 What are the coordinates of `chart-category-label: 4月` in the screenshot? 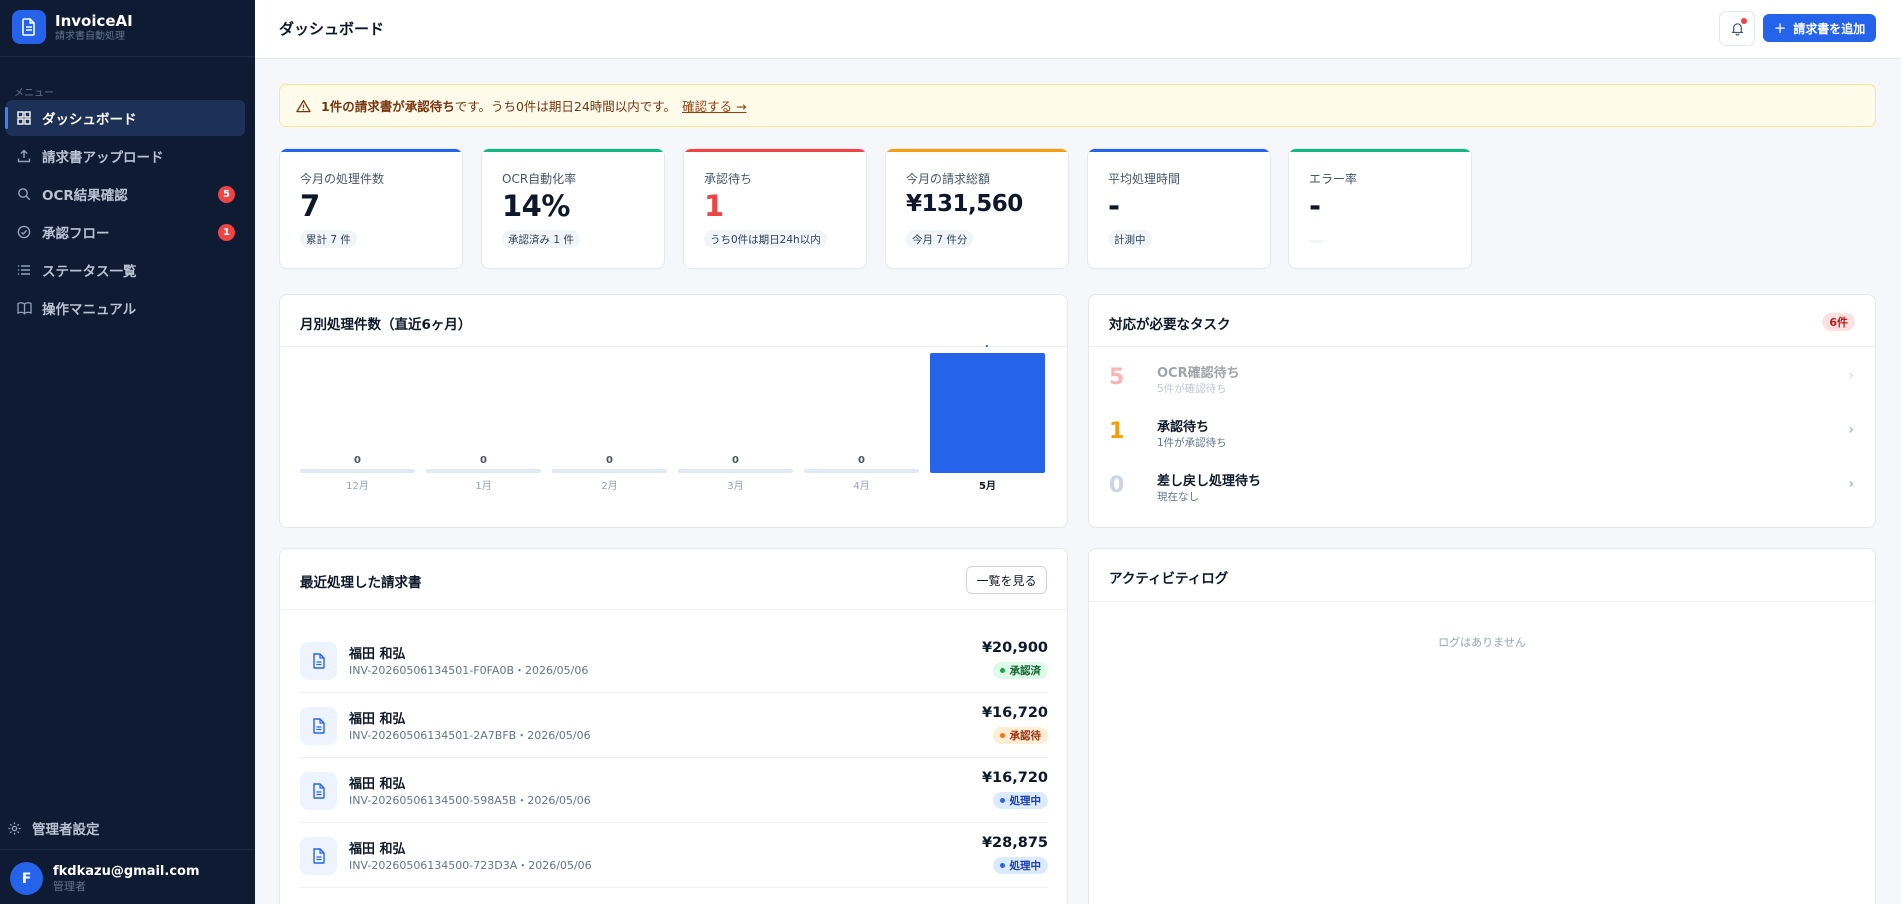 It's located at (861, 486).